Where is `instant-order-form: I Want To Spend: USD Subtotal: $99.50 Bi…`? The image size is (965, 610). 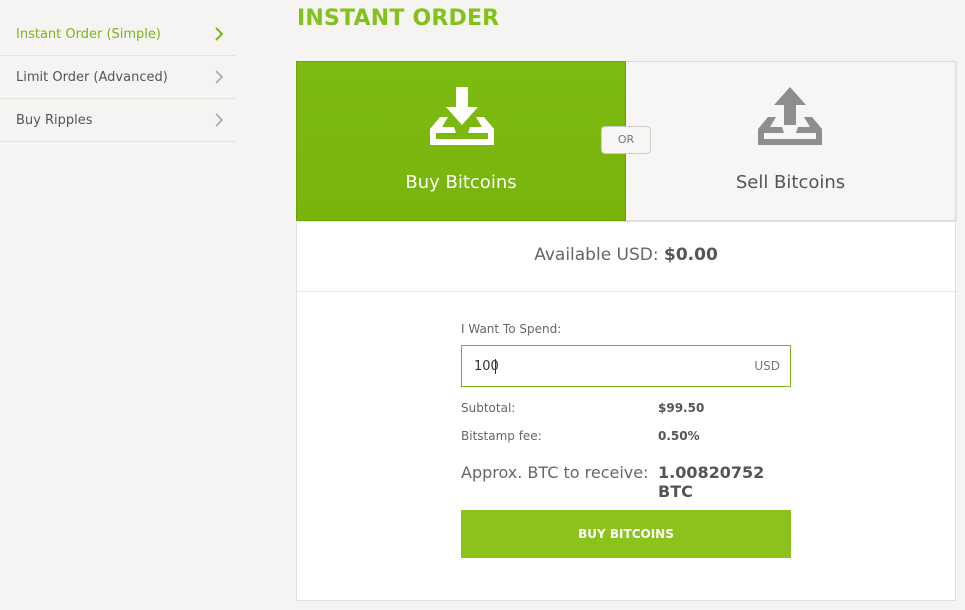 instant-order-form: I Want To Spend: USD Subtotal: $99.50 Bi… is located at coordinates (626, 440).